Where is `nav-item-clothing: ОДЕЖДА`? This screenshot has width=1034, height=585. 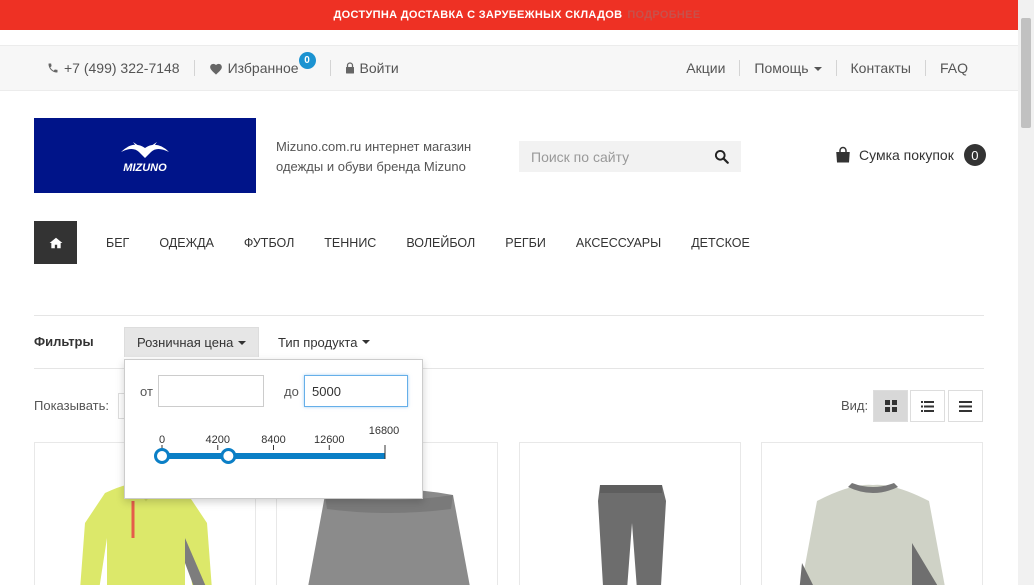 nav-item-clothing: ОДЕЖДА is located at coordinates (186, 243).